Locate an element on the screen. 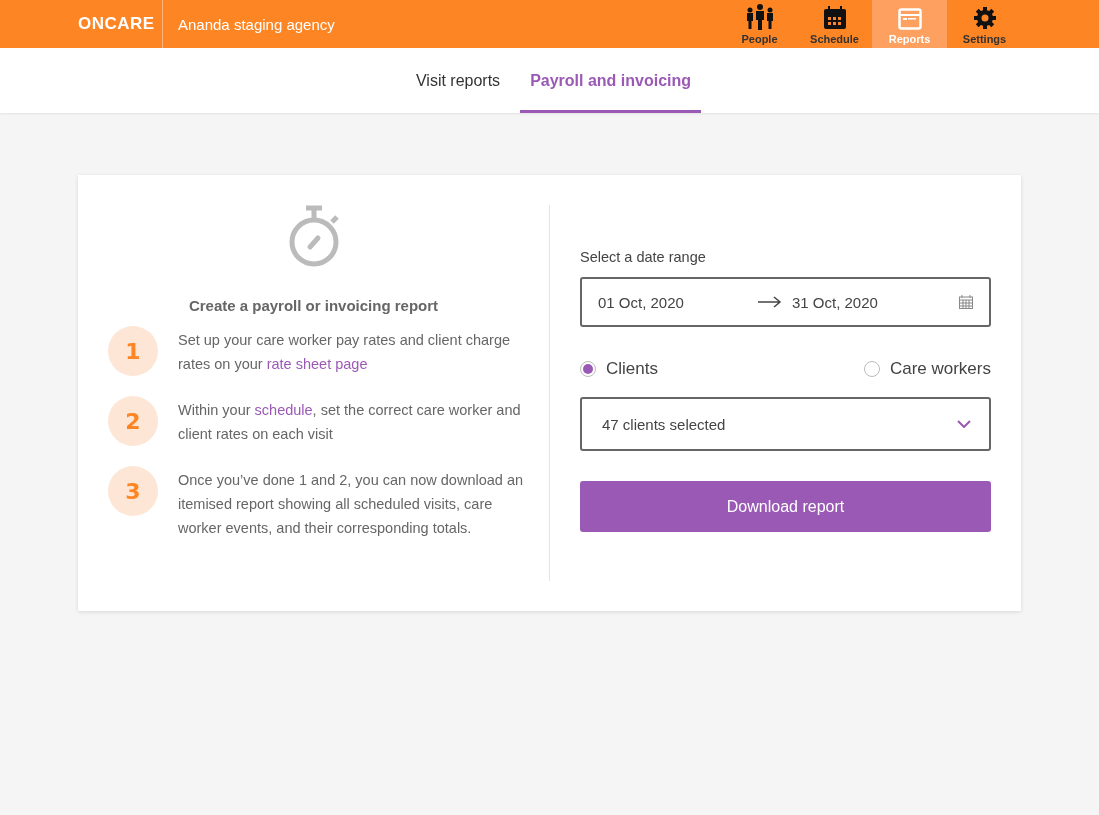 The height and width of the screenshot is (815, 1099). stopwatch-icon is located at coordinates (313, 237).